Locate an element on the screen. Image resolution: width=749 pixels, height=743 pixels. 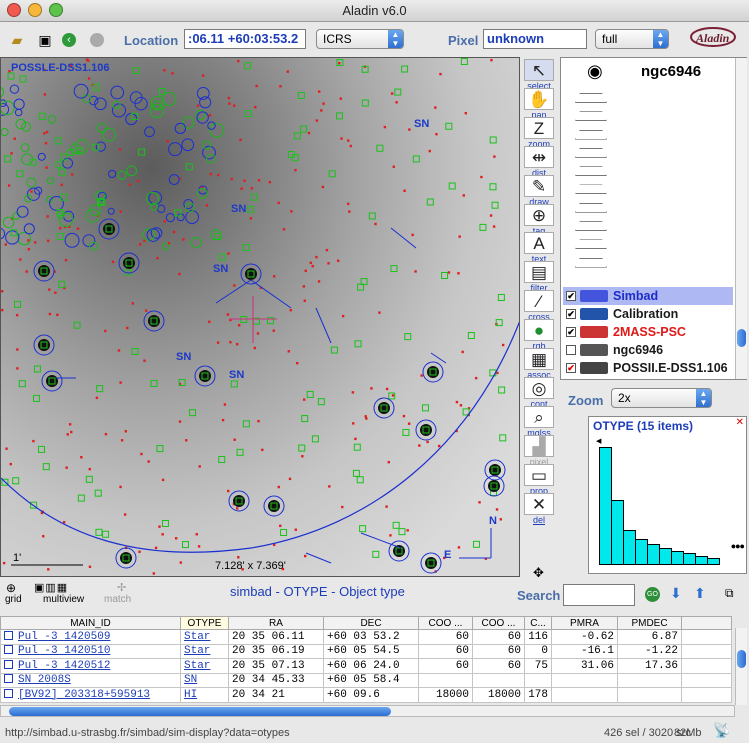
otype-cell: SN is located at coordinates (204, 680).